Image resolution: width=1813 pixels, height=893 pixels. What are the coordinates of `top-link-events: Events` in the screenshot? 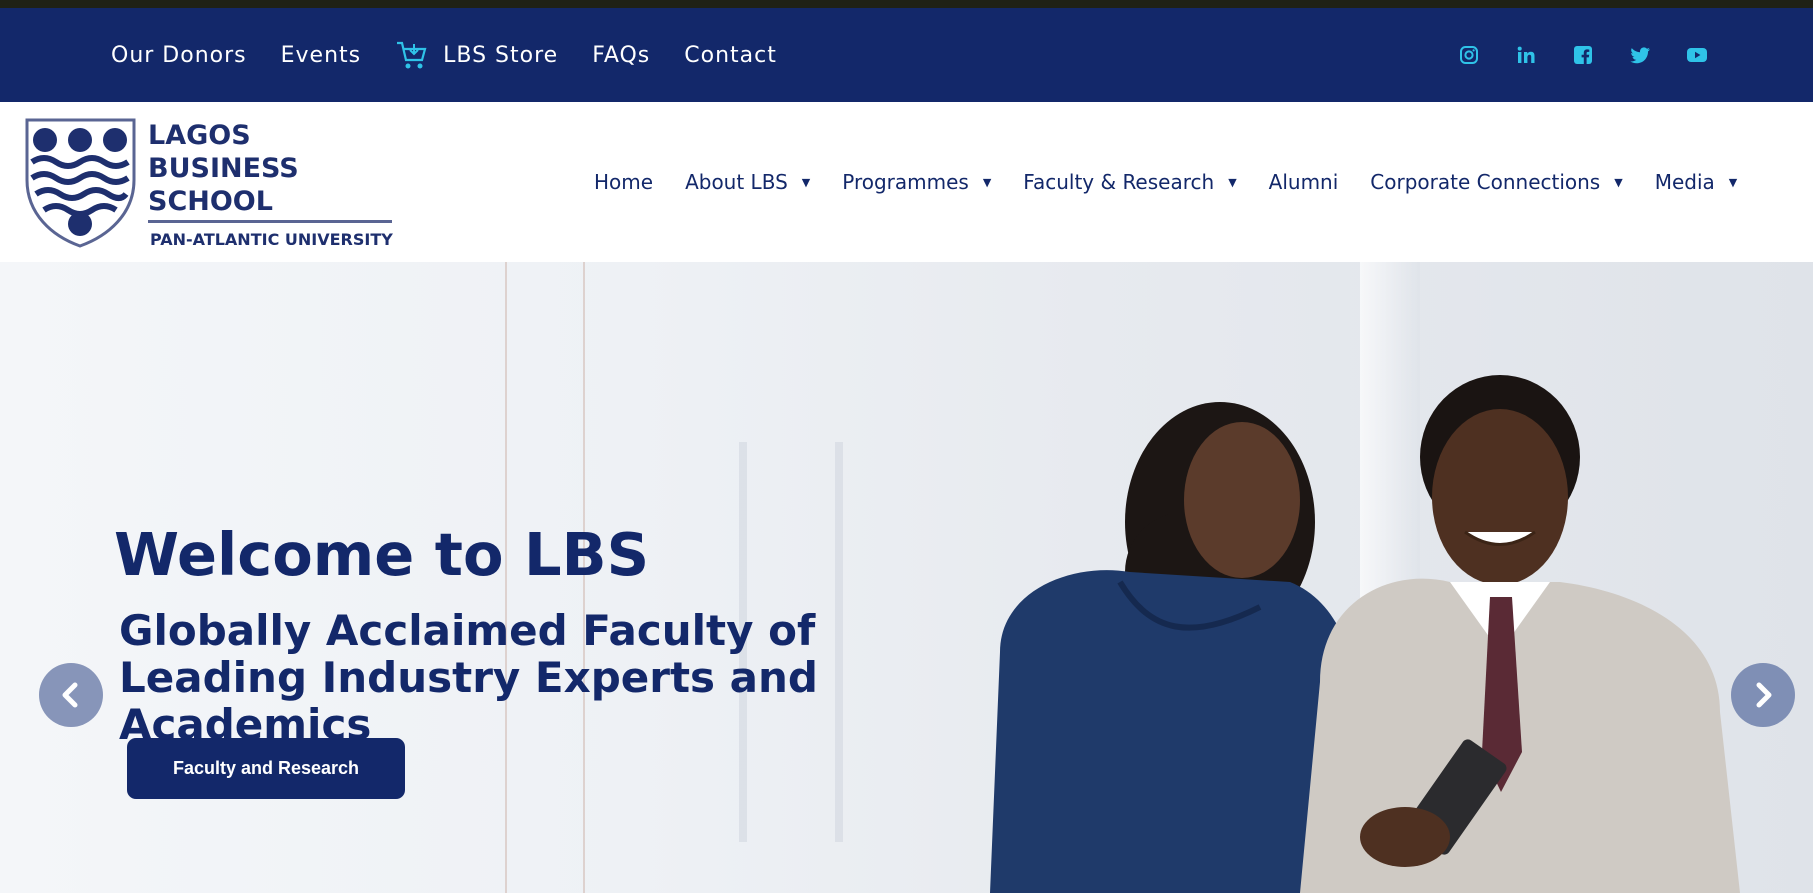 It's located at (321, 55).